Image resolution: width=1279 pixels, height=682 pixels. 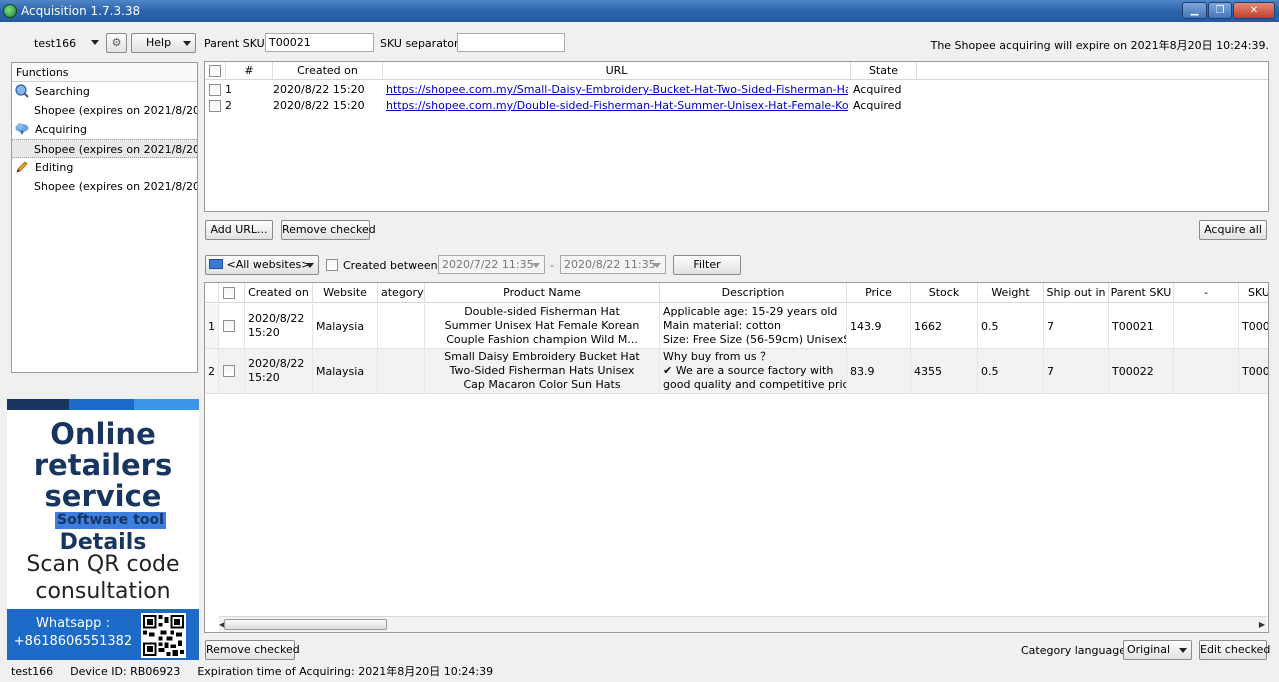 I want to click on scrollbar-thumb, so click(x=305, y=624).